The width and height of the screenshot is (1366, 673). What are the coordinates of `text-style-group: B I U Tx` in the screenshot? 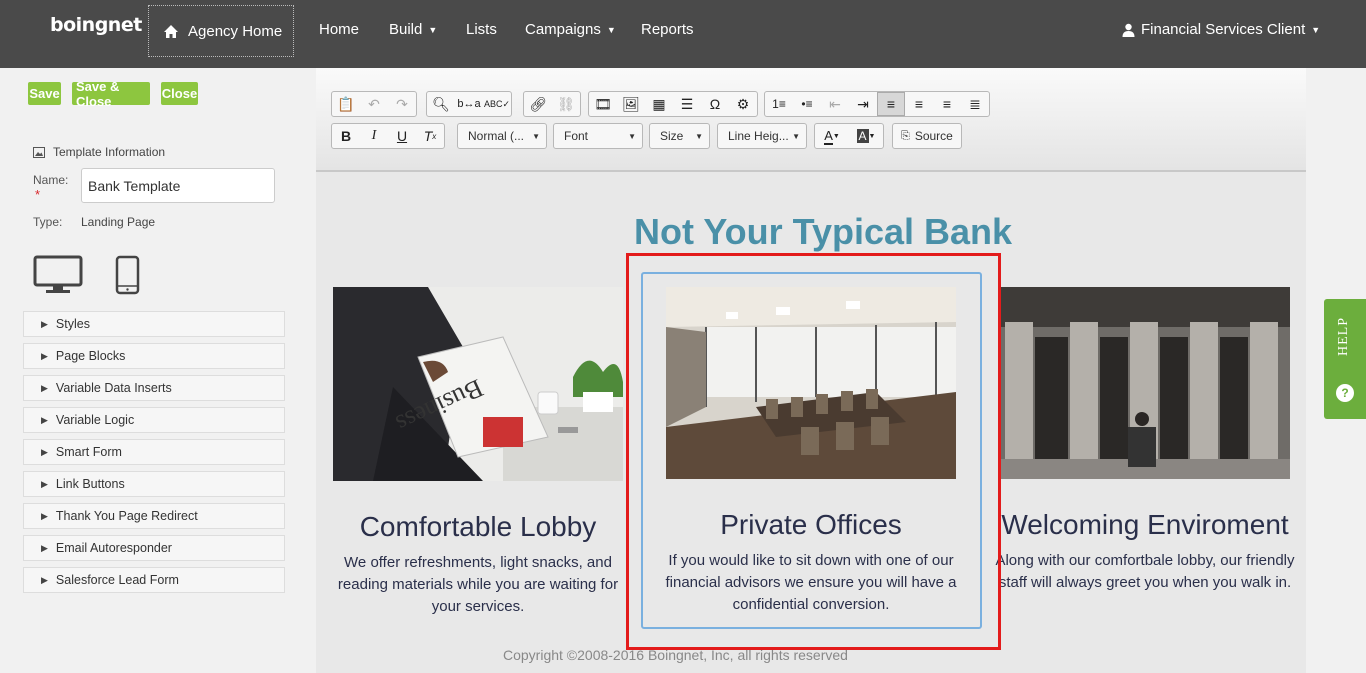 It's located at (388, 136).